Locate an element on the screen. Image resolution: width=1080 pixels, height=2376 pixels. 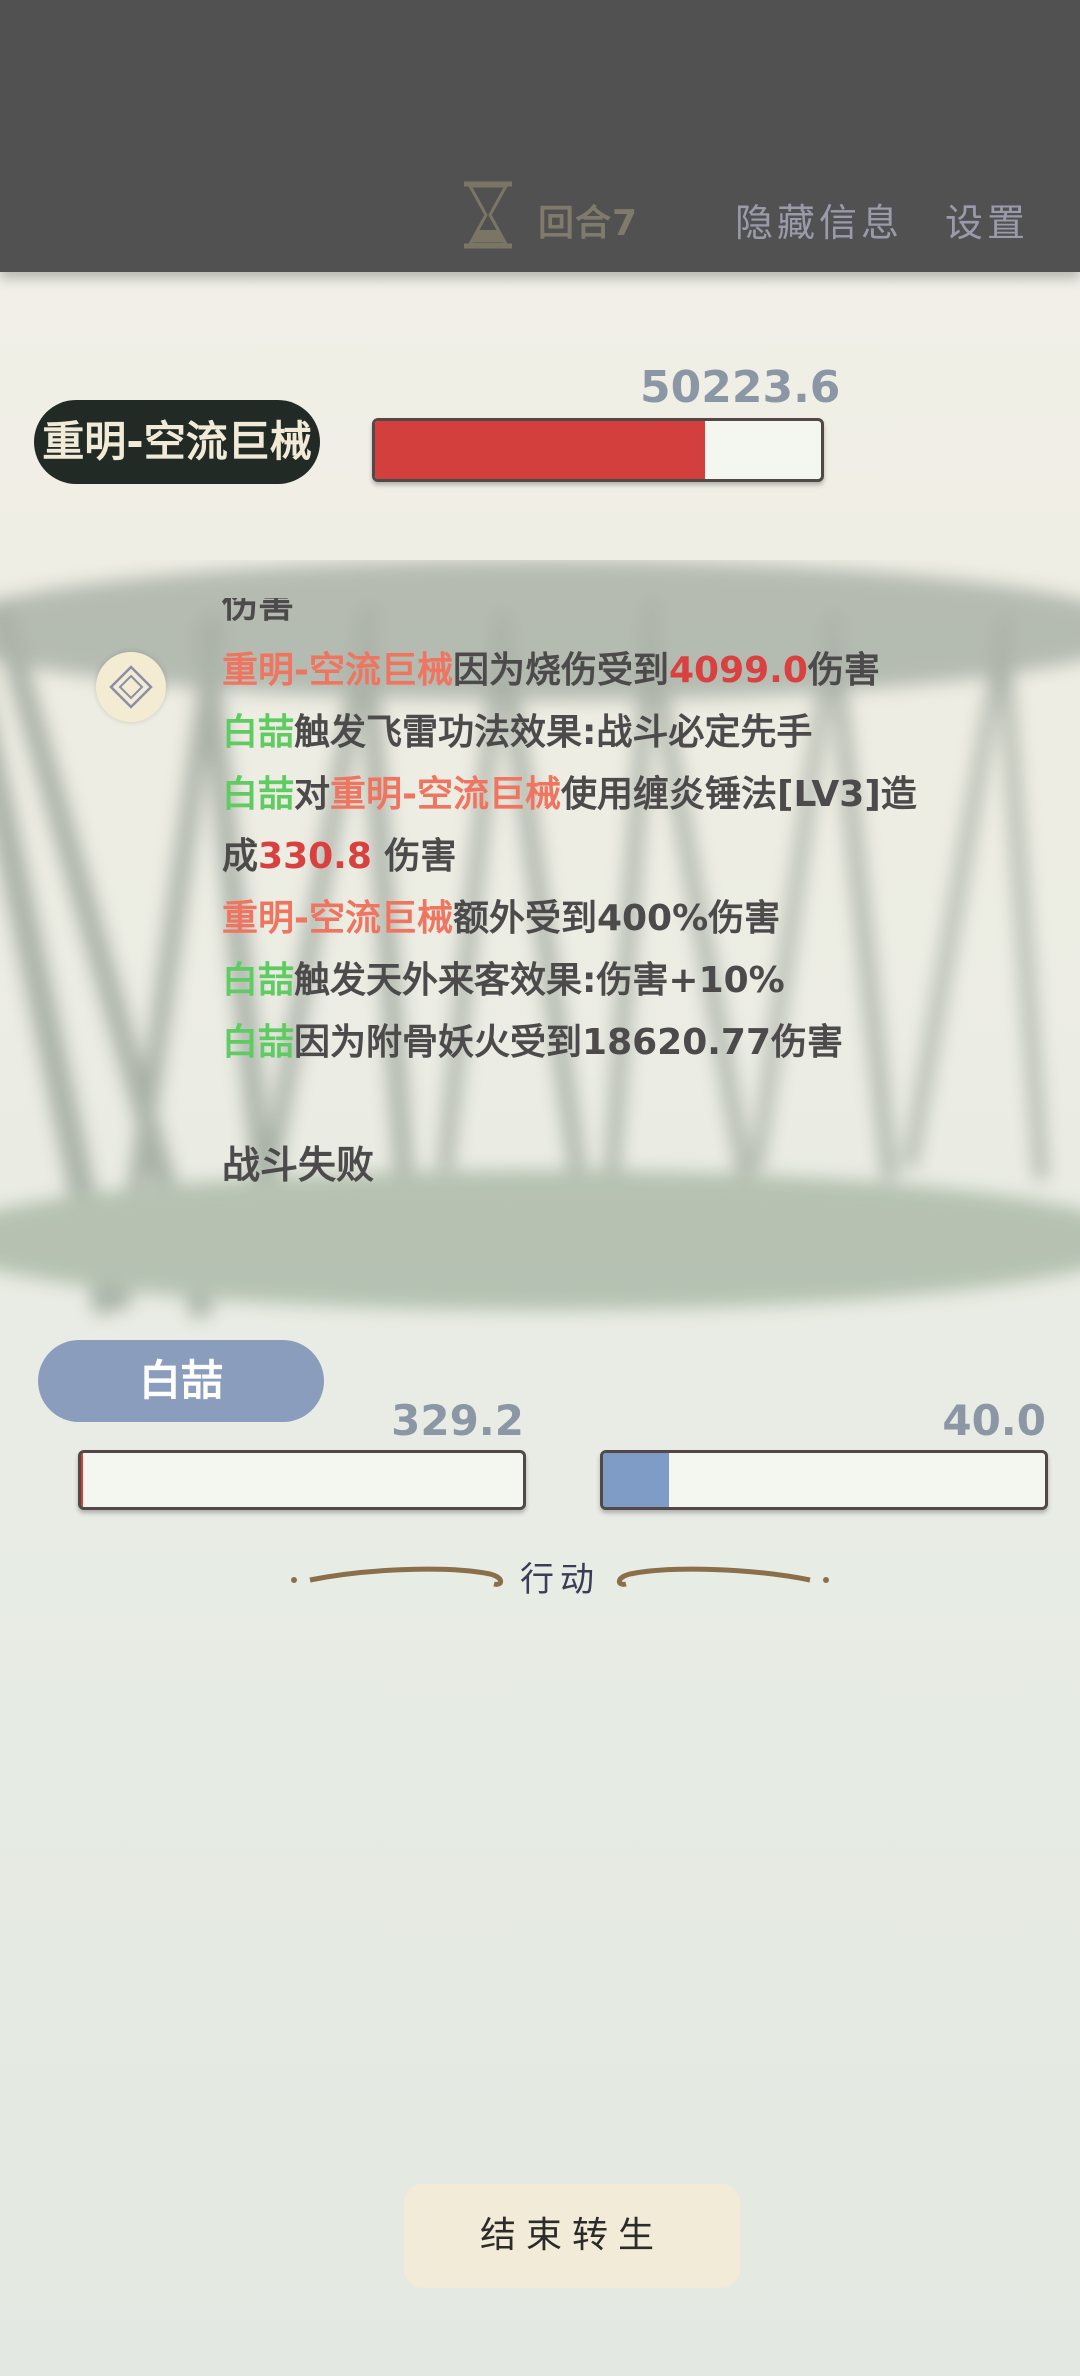
player-mp-bar is located at coordinates (824, 1480).